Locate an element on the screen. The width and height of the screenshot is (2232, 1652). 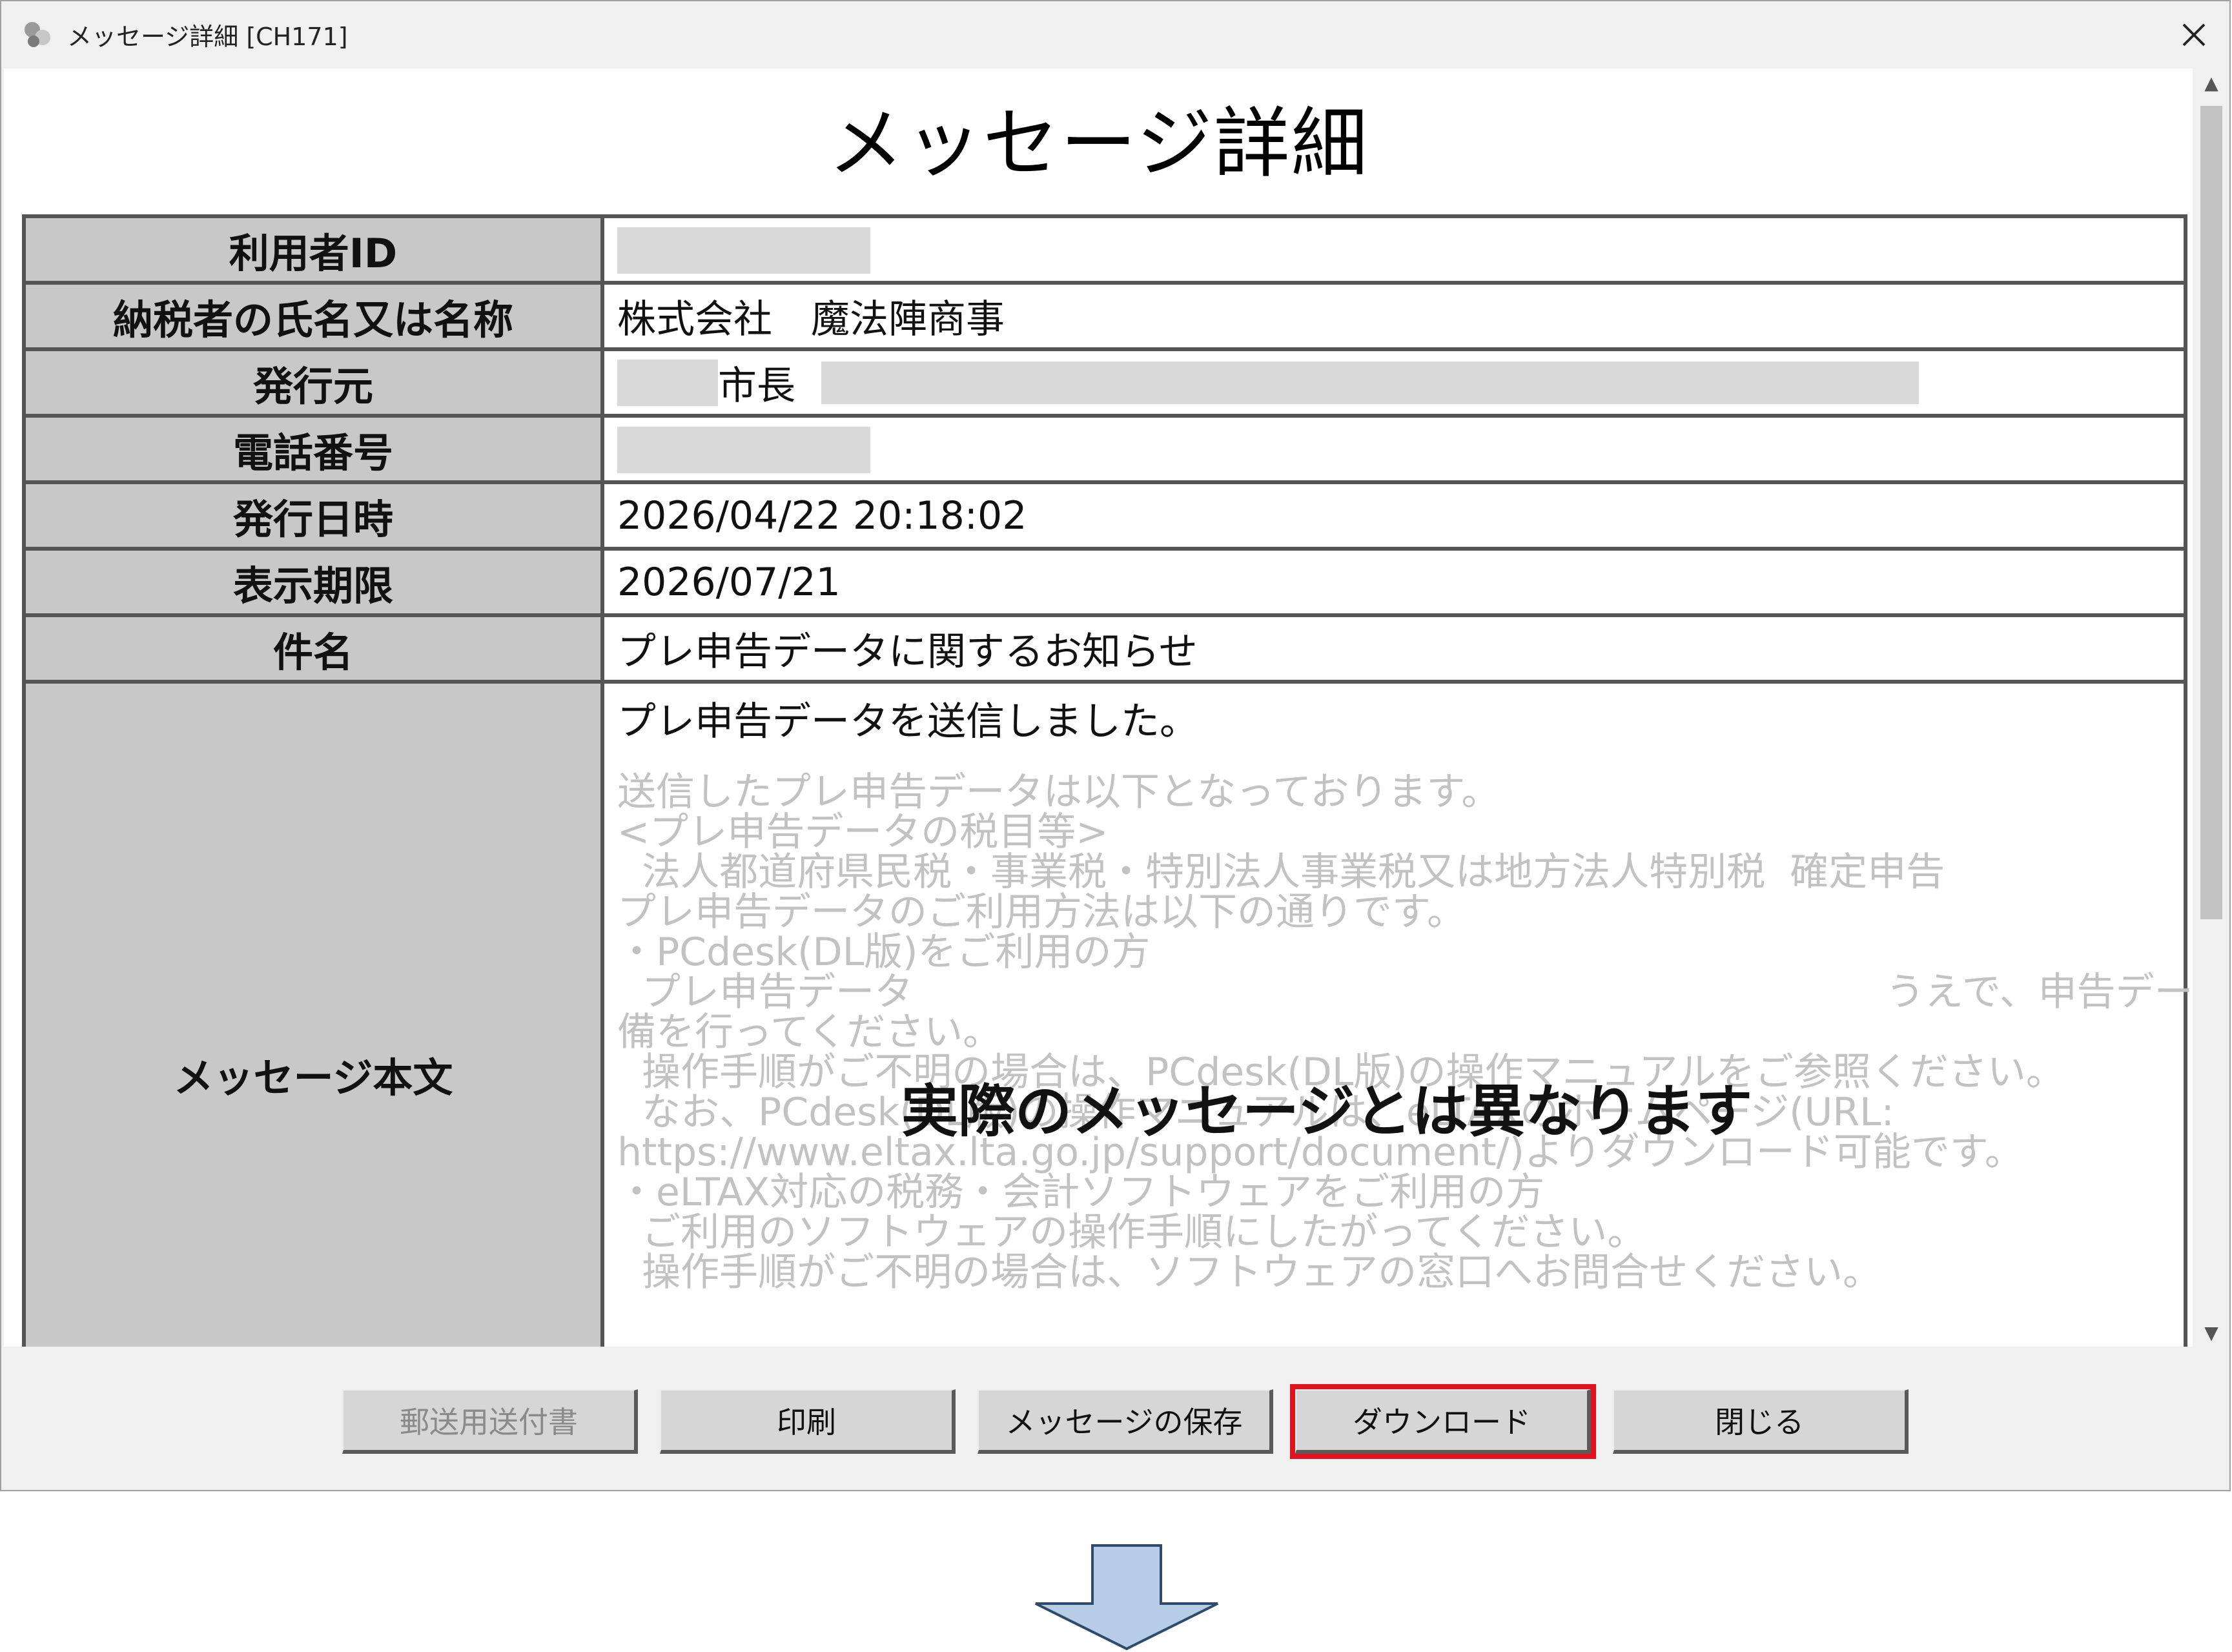
scroll-up-arrow-icon: ▲ is located at coordinates (2211, 82).